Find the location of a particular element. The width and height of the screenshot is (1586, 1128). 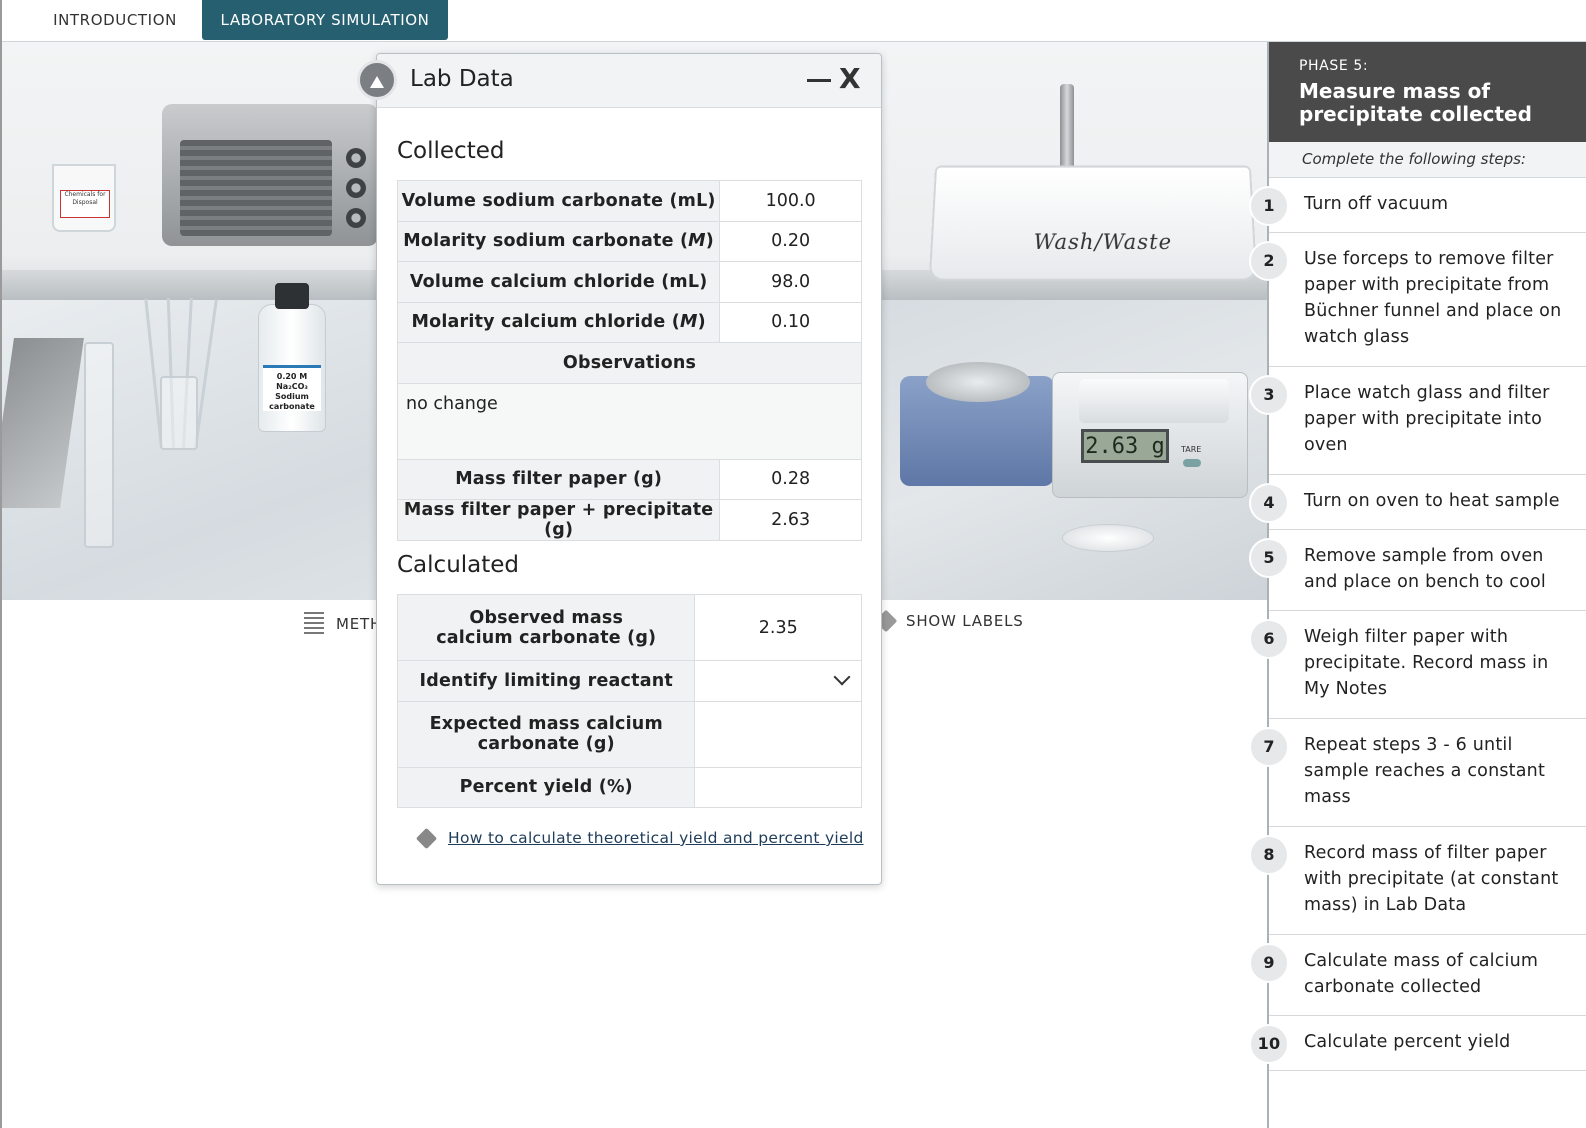

methods-button: METH is located at coordinates (343, 624).